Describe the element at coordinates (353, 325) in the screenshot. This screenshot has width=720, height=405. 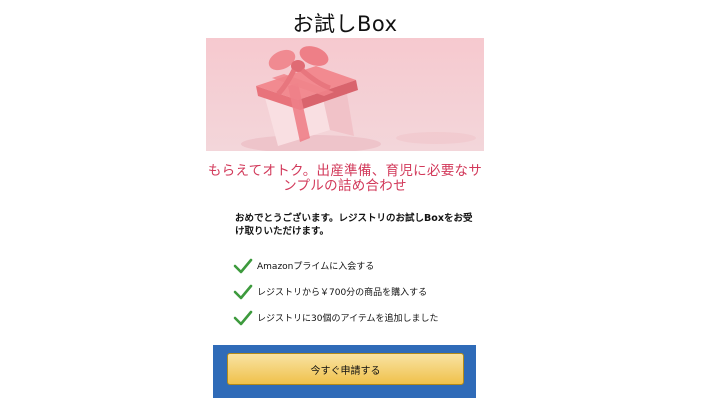
I see `requirement-item: レジストリに30個のアイテムを追加しました` at that location.